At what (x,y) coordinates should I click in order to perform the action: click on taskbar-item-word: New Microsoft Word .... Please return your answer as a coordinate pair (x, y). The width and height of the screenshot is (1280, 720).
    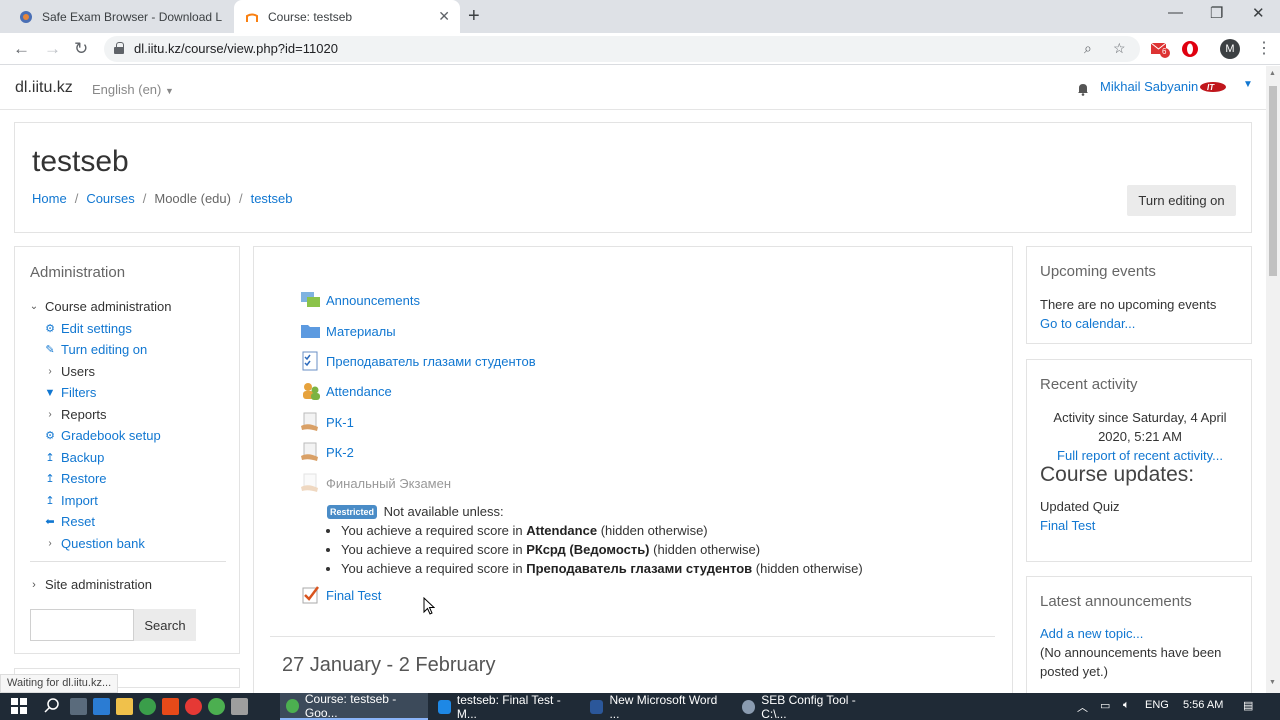
    Looking at the image, I should click on (658, 706).